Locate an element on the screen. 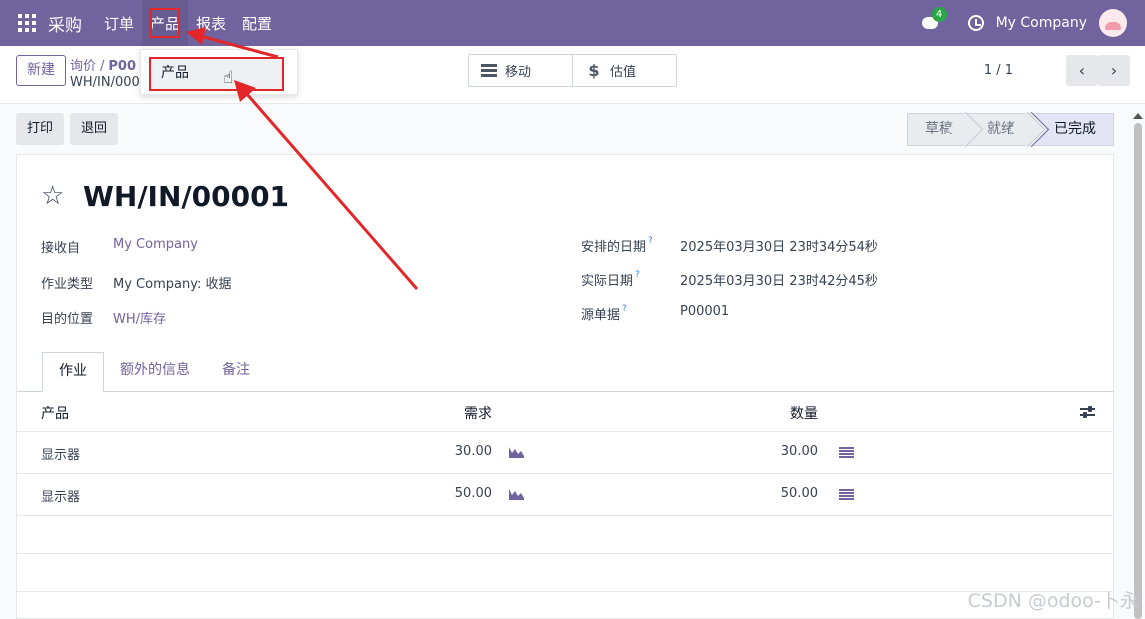 The image size is (1145, 619). bars-icon is located at coordinates (489, 70).